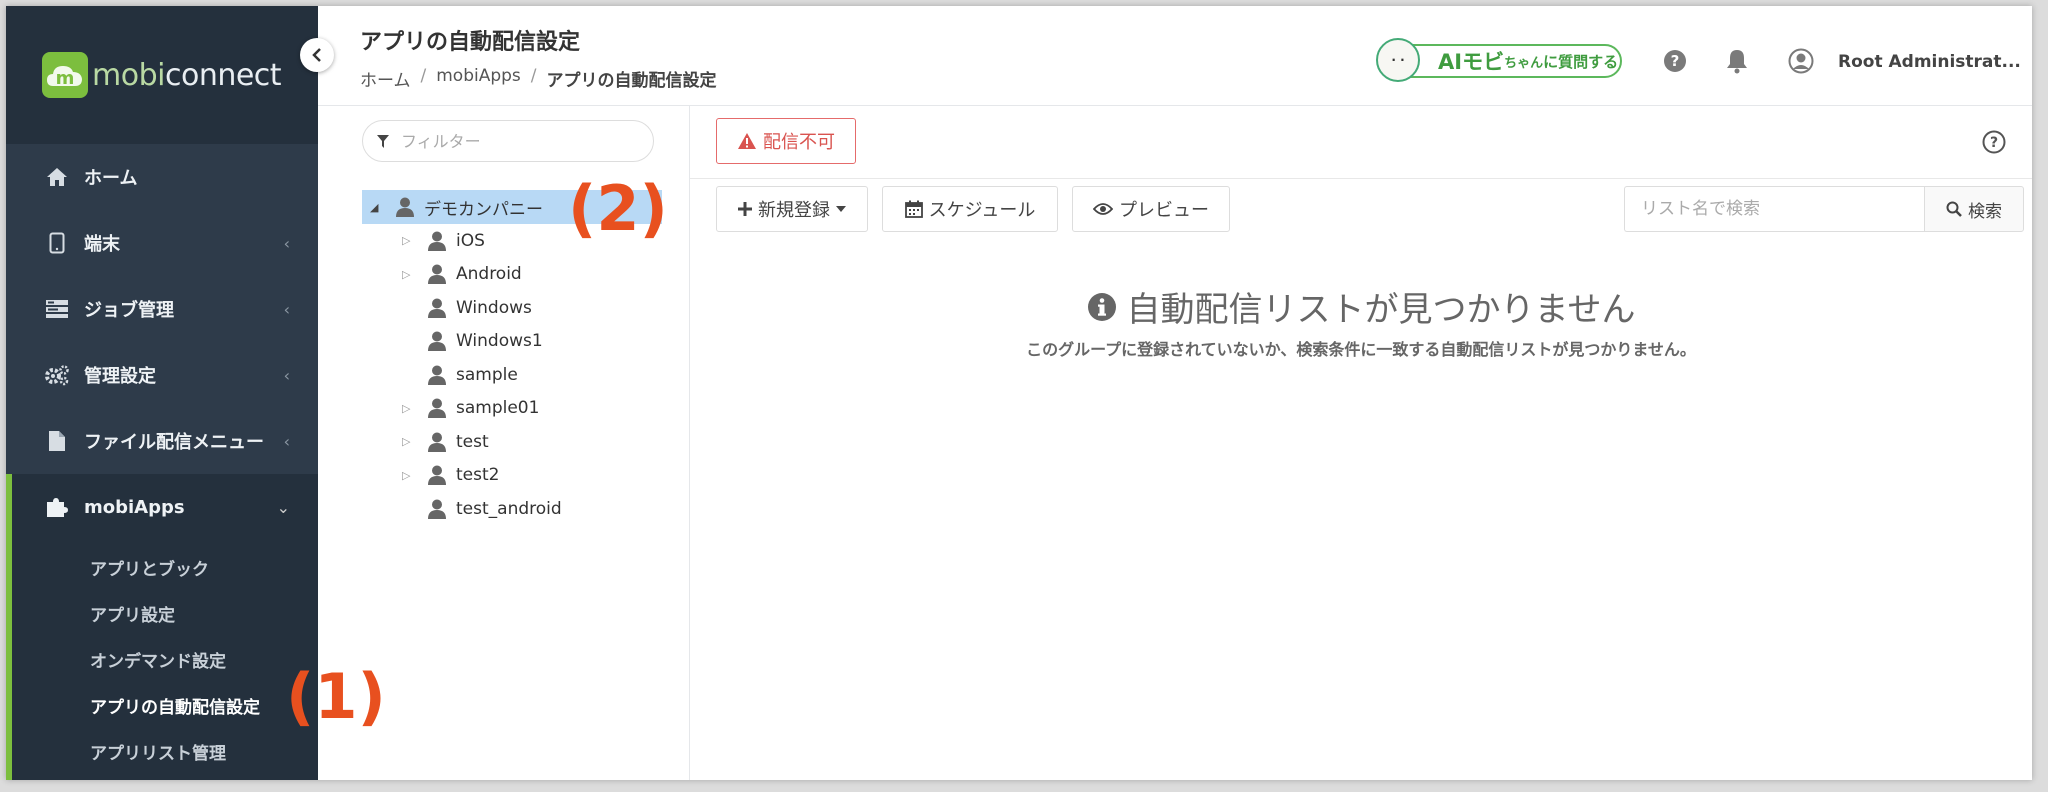  What do you see at coordinates (165, 659) in the screenshot?
I see `submenu-on-demand: オンデマンド設定` at bounding box center [165, 659].